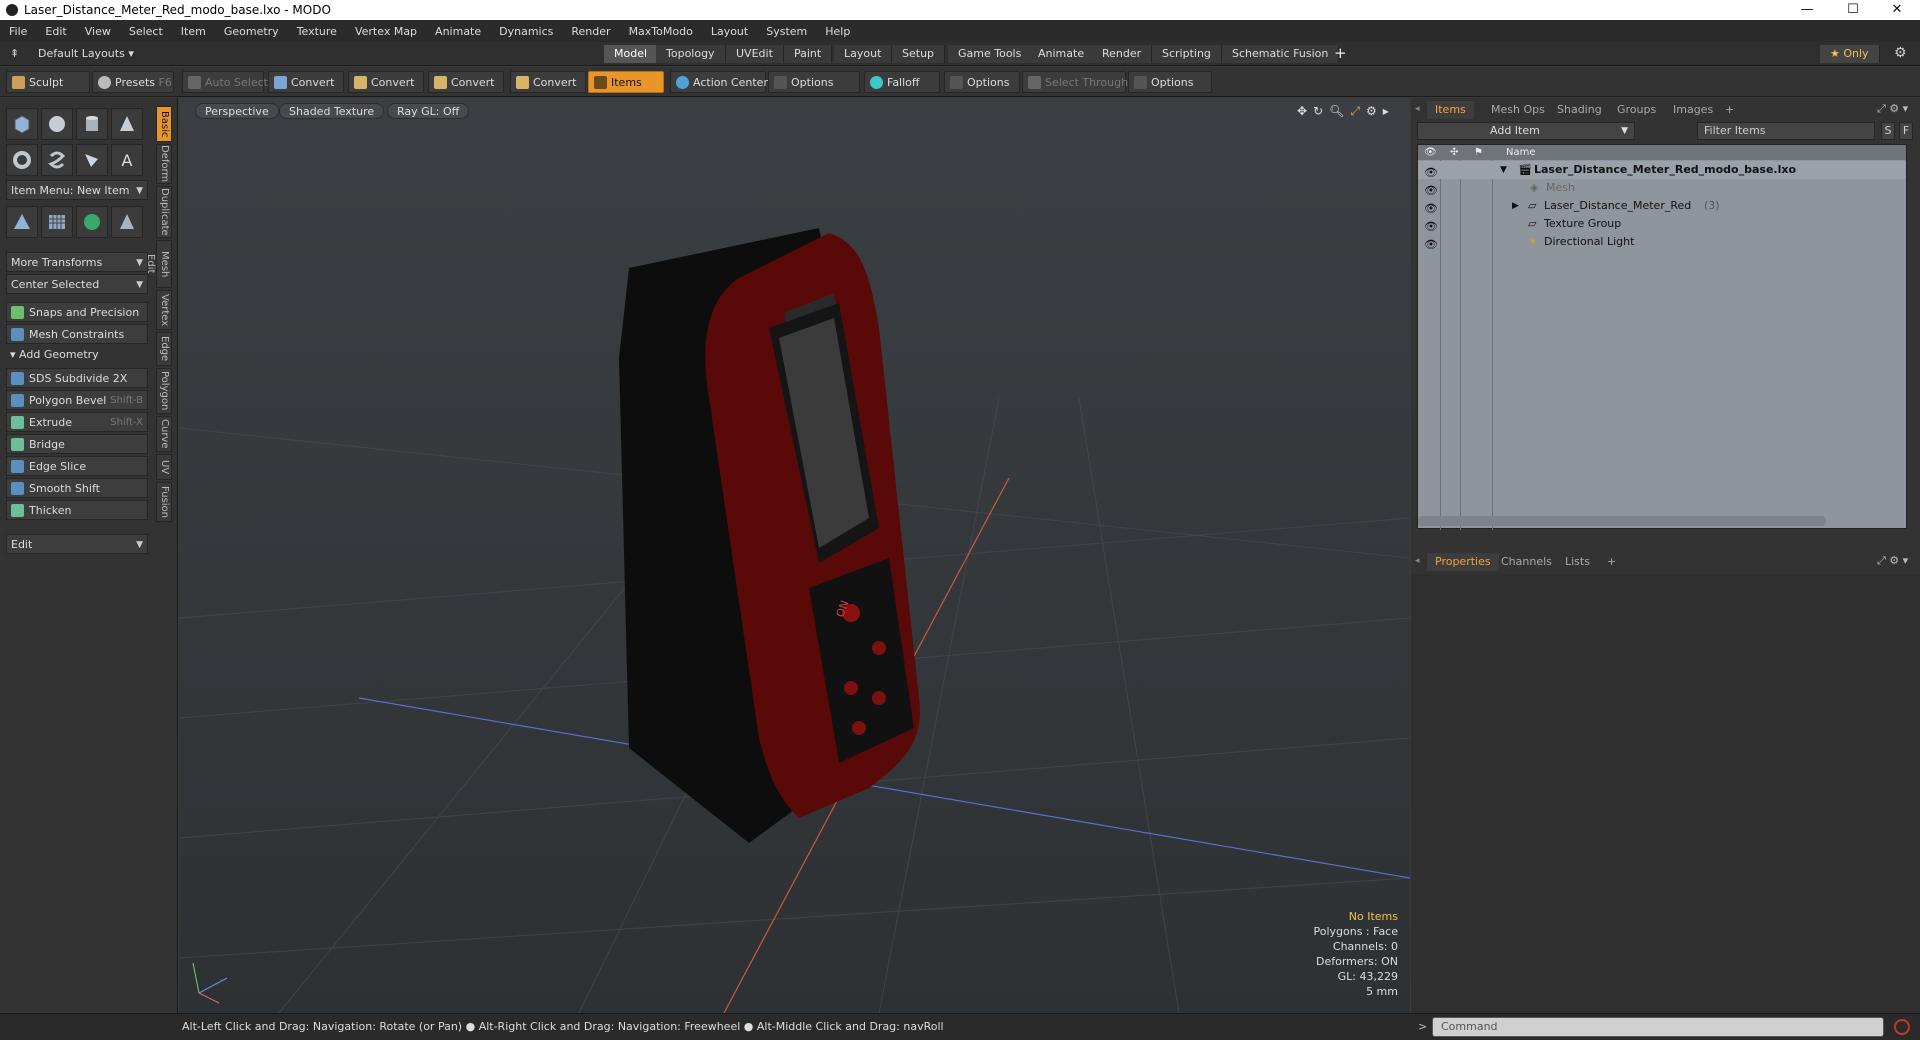  Describe the element at coordinates (77, 422) in the screenshot. I see `extrude-button: Extrude Shift-X` at that location.